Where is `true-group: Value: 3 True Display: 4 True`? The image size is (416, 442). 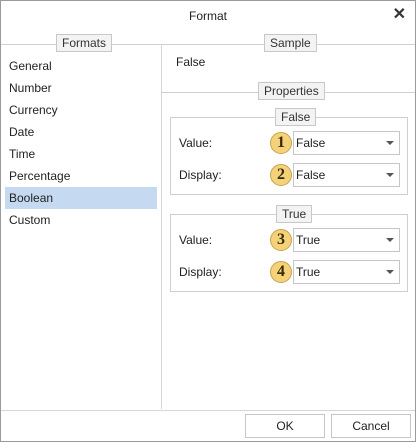
true-group: Value: 3 True Display: 4 True is located at coordinates (289, 253).